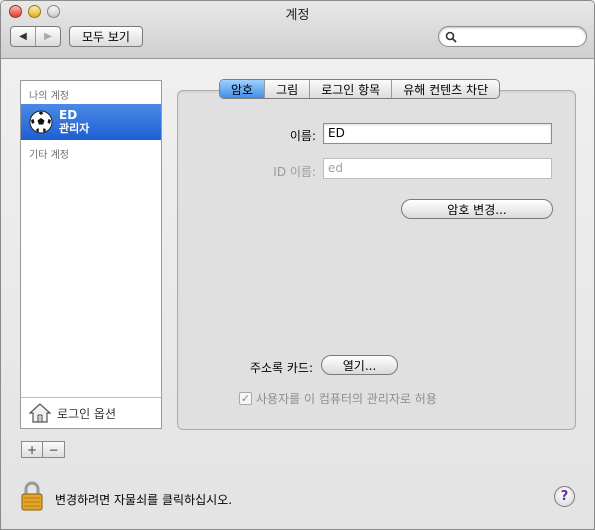 Image resolution: width=595 pixels, height=530 pixels. Describe the element at coordinates (521, 36) in the screenshot. I see `search-input` at that location.